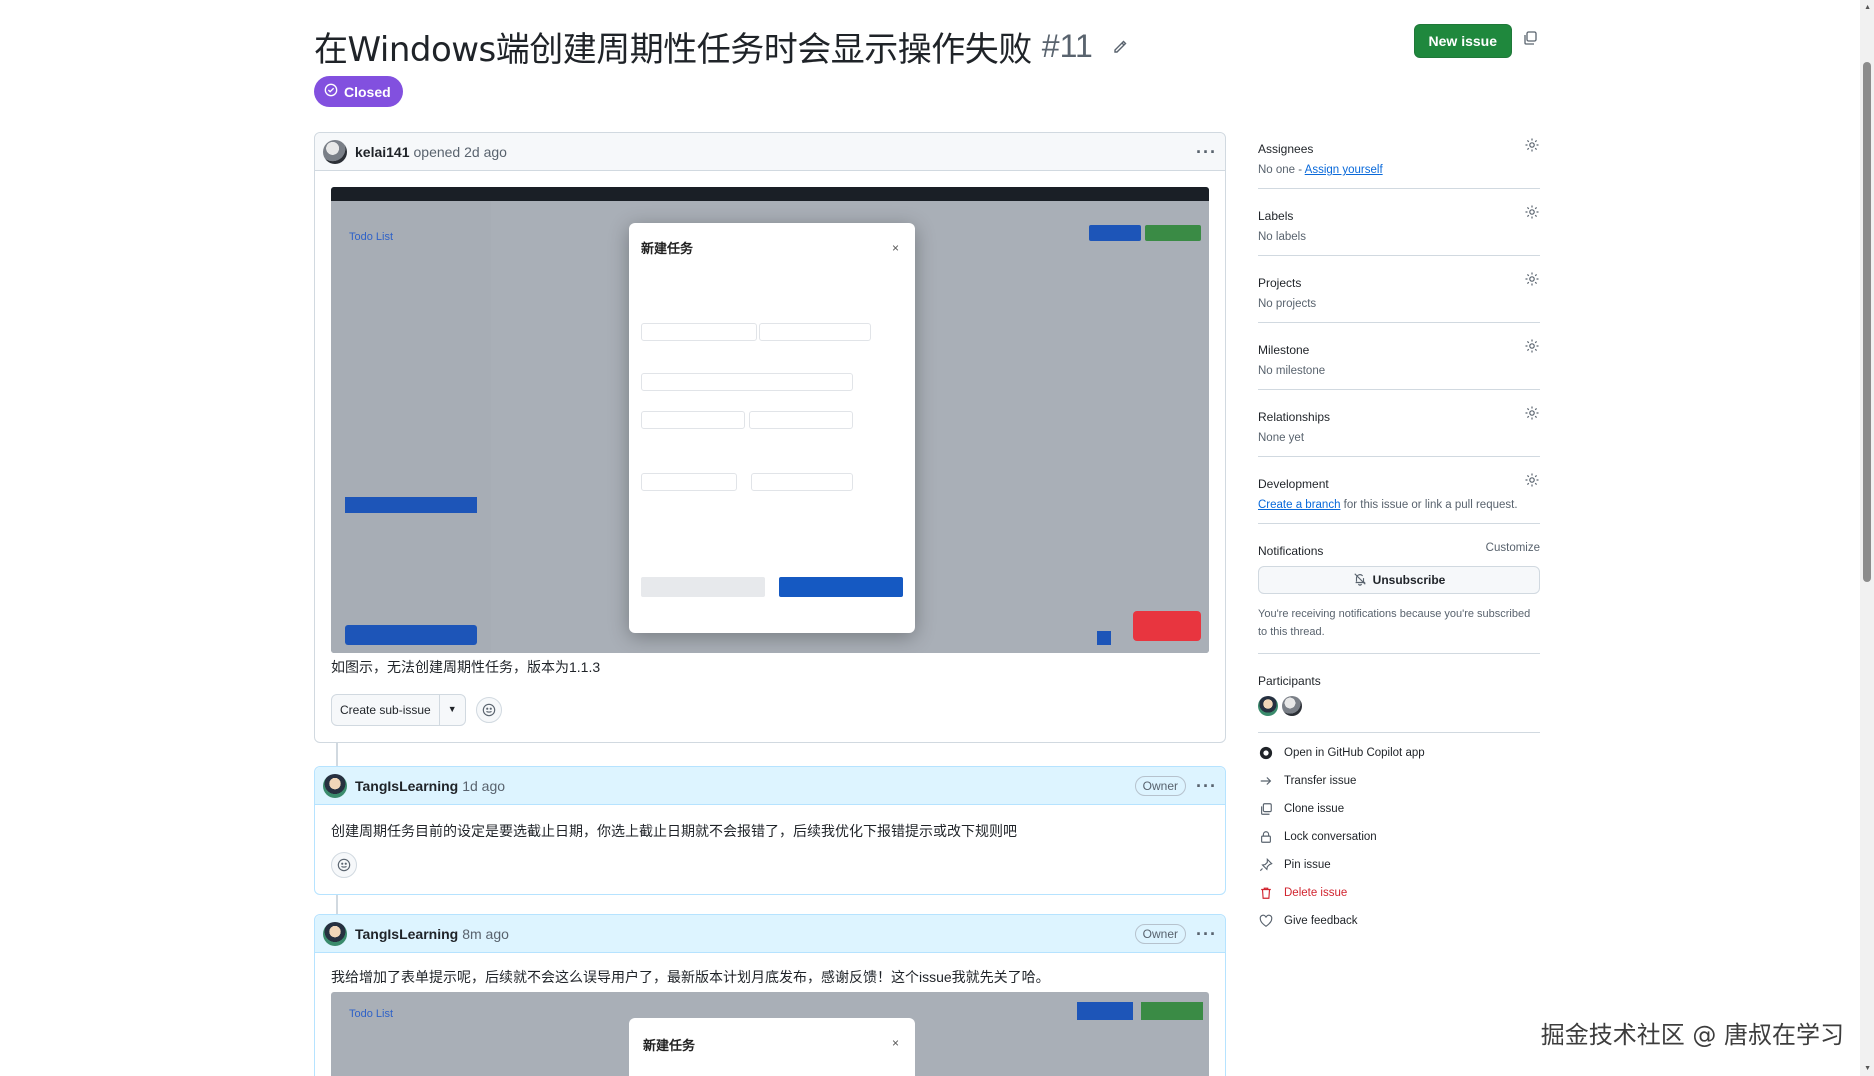 The image size is (1874, 1076). Describe the element at coordinates (1399, 809) in the screenshot. I see `clone-issue-action: Clone issue` at that location.